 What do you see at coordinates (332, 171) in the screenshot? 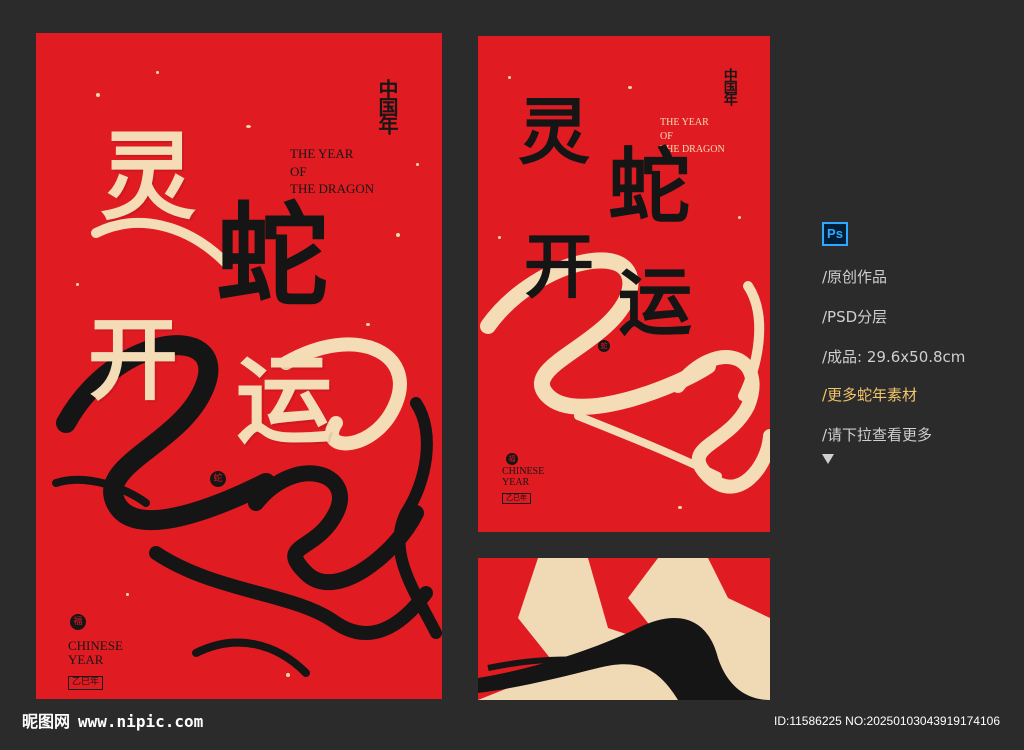
I see `english-title: THE YEAR OF THE DRAGON` at bounding box center [332, 171].